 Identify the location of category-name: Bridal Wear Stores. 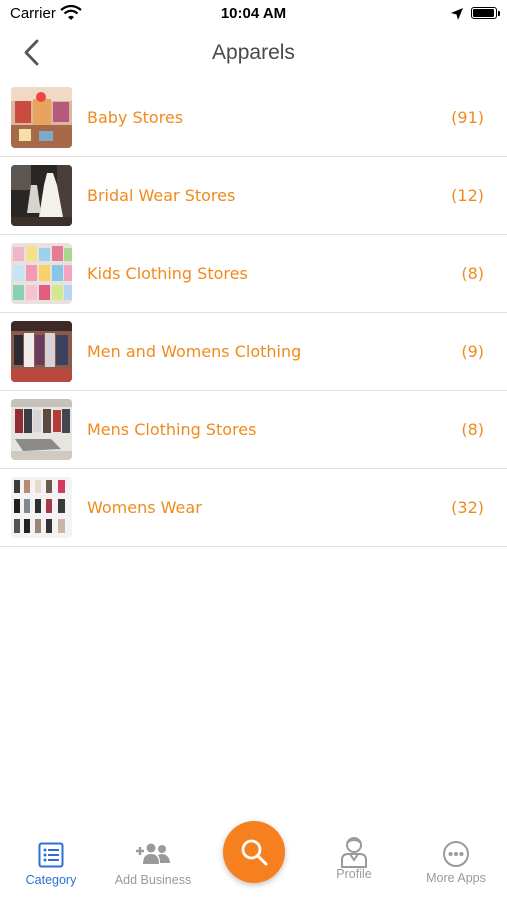
(161, 195).